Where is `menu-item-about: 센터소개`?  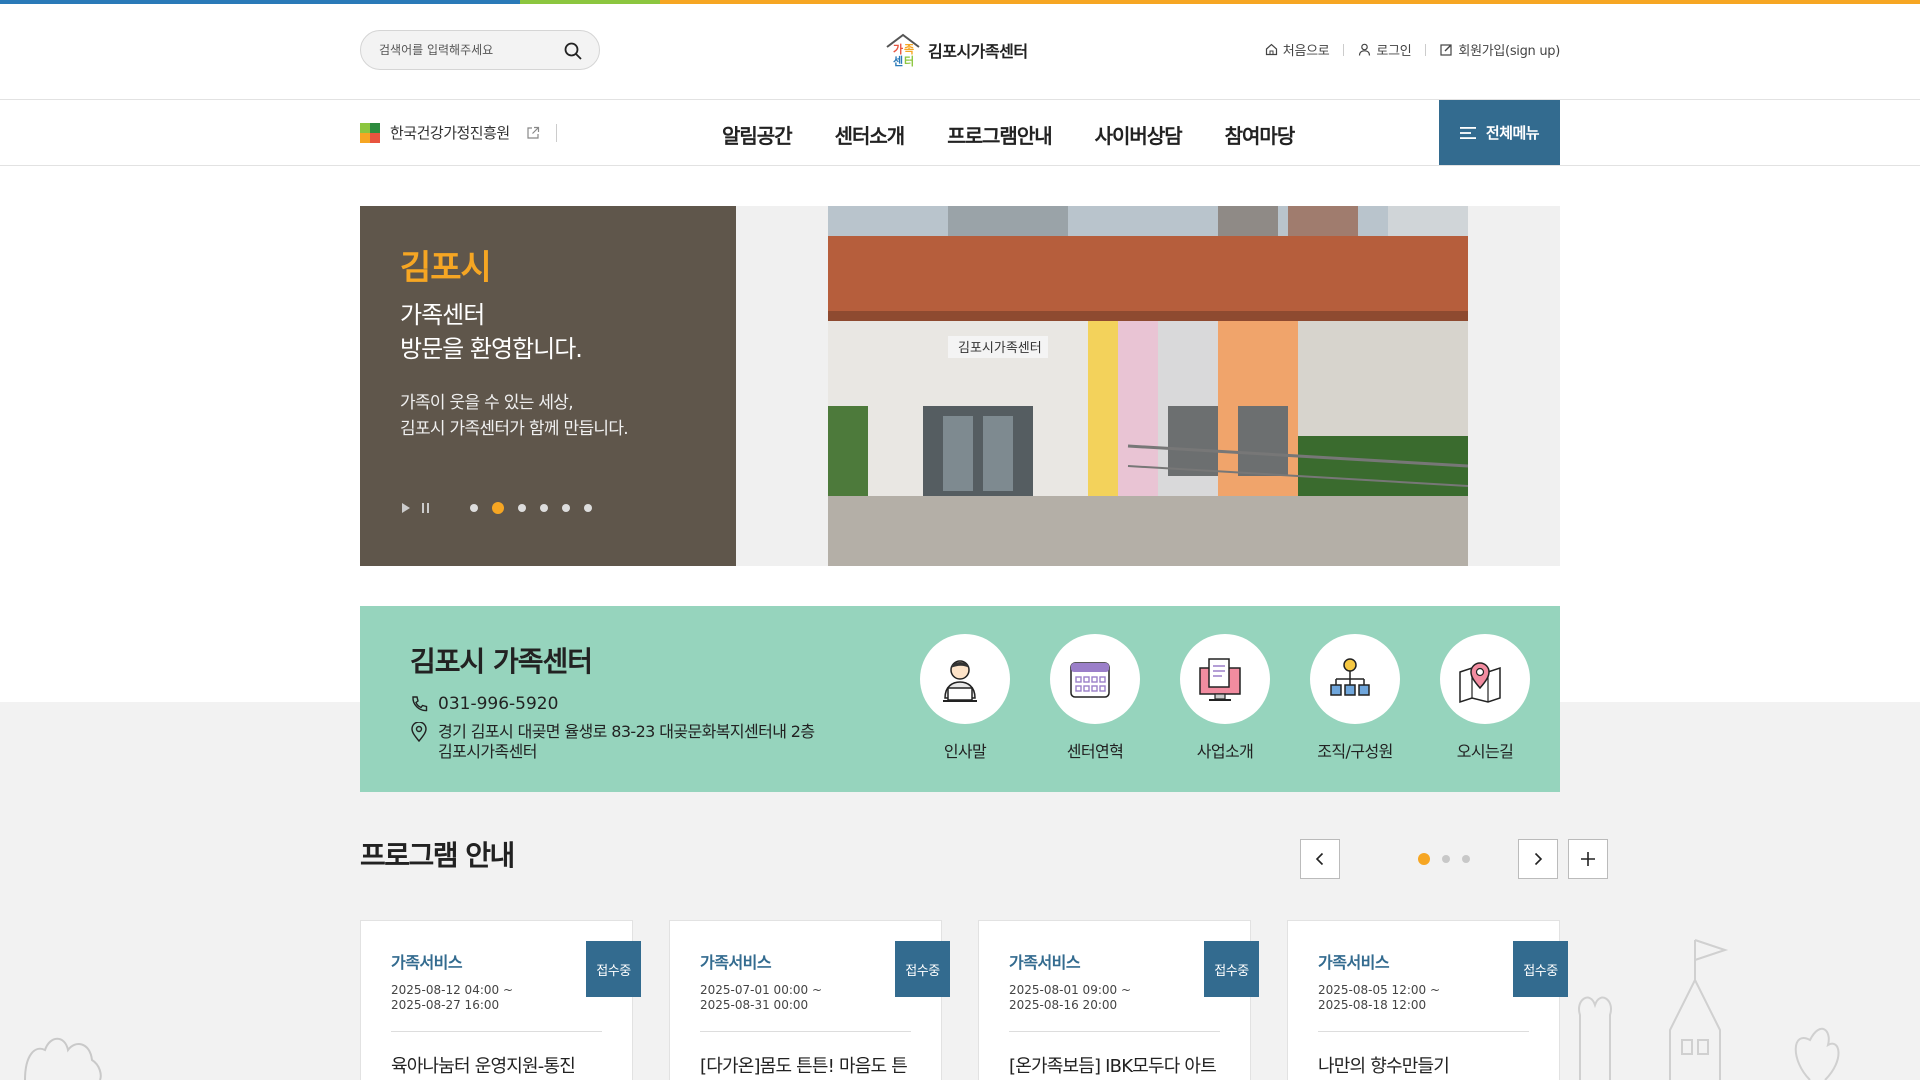 menu-item-about: 센터소개 is located at coordinates (870, 134).